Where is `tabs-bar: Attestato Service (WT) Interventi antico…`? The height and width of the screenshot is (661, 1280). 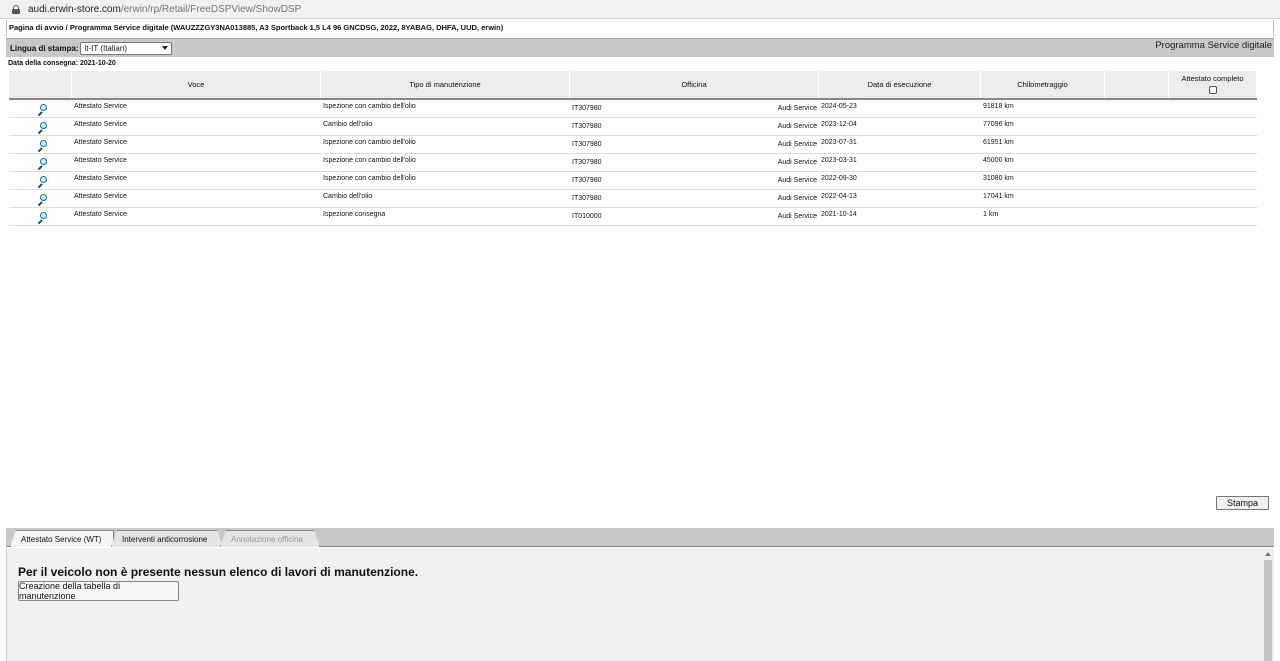 tabs-bar: Attestato Service (WT) Interventi antico… is located at coordinates (640, 537).